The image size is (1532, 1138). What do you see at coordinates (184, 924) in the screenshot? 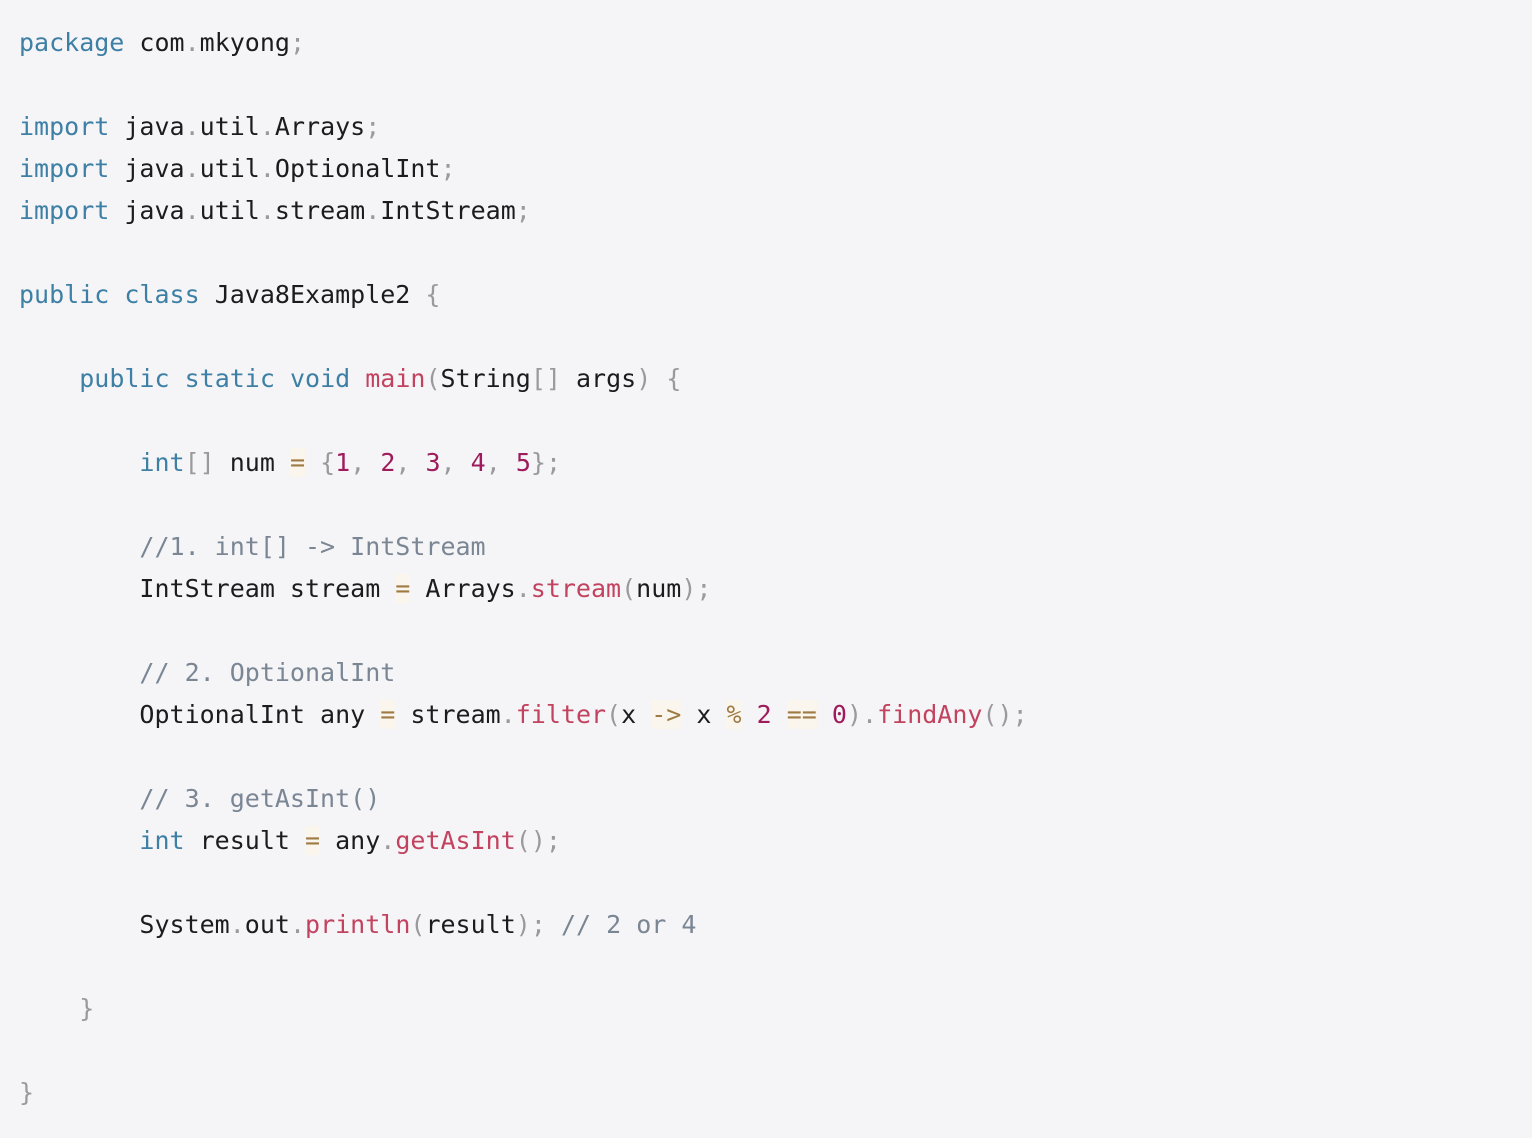
I see `code-token-plain: System` at bounding box center [184, 924].